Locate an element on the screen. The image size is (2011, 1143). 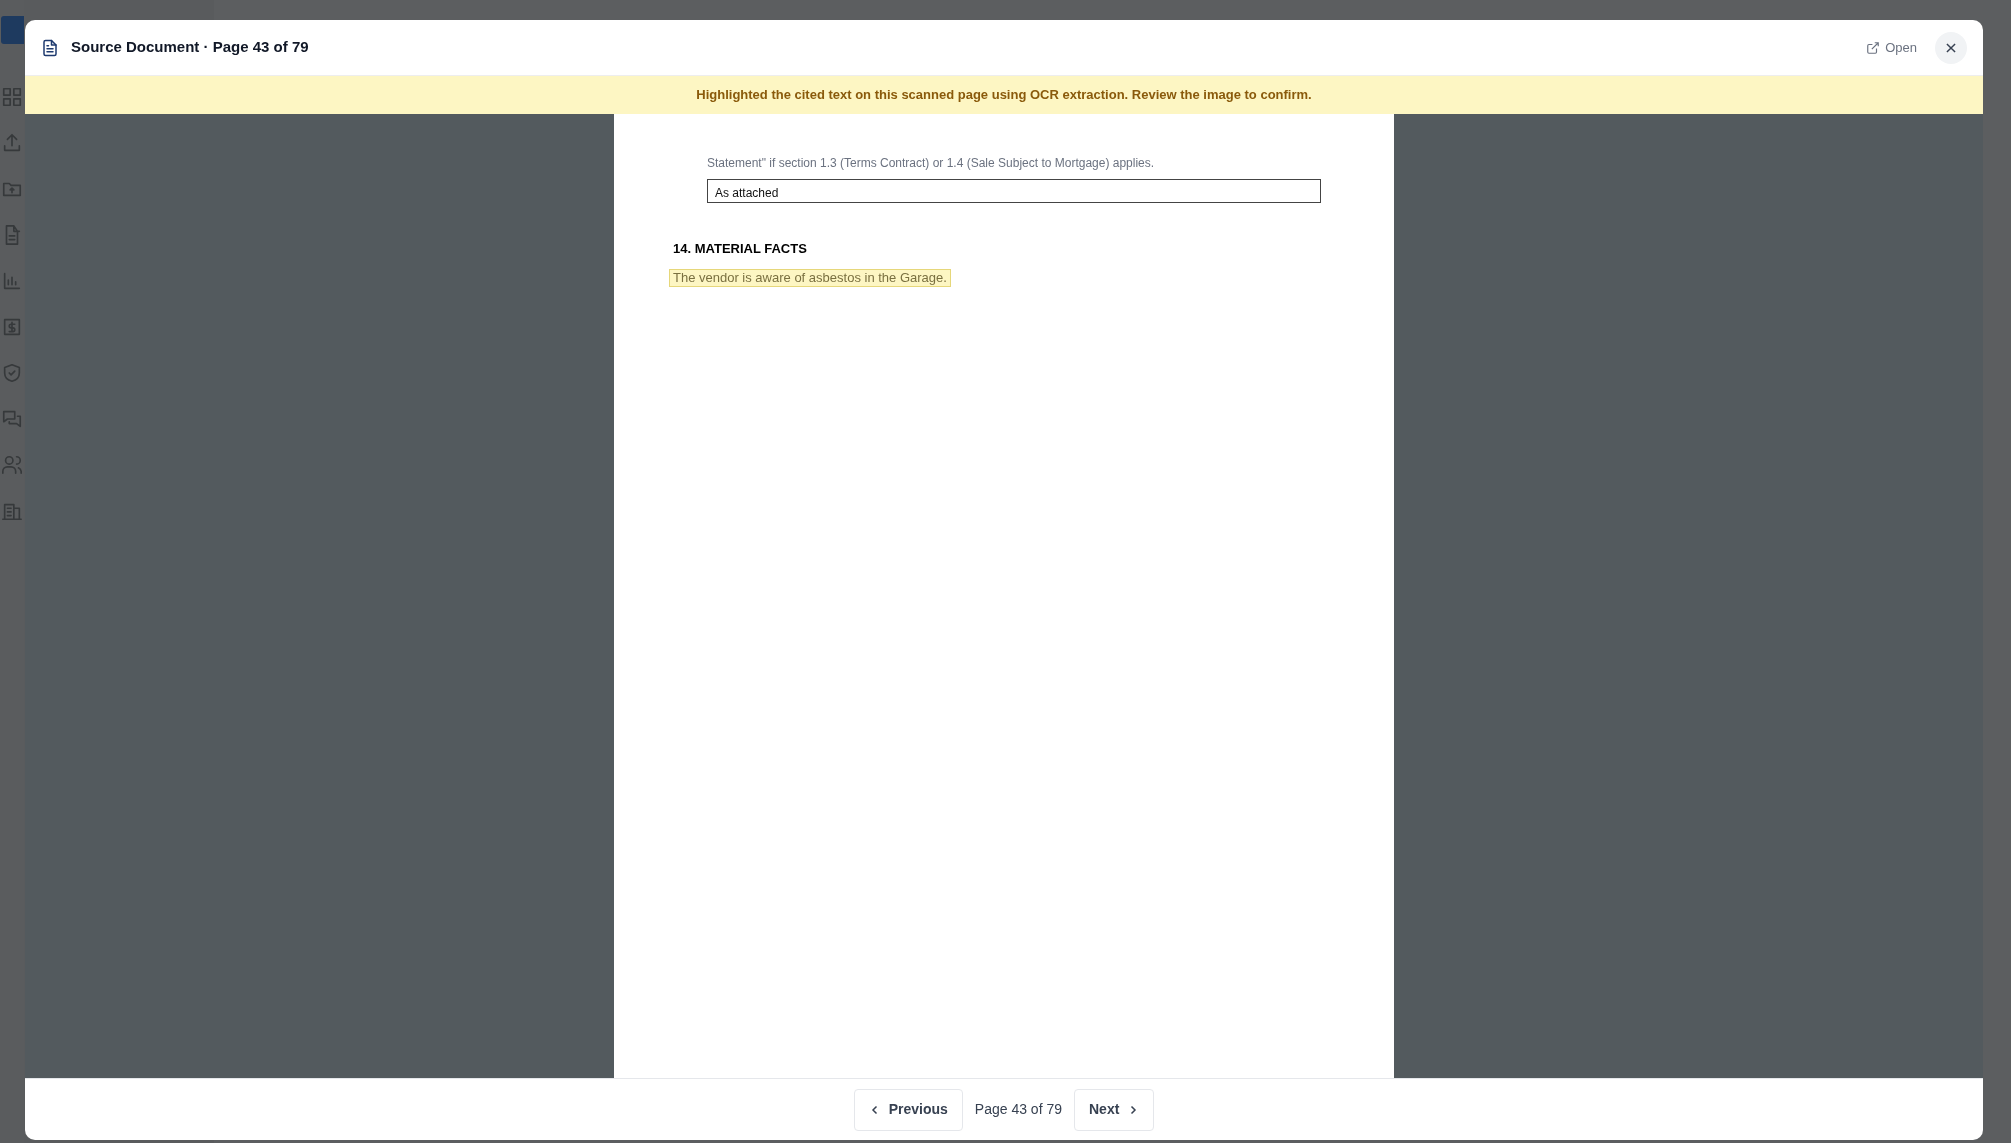
shield-icon is located at coordinates (12, 373).